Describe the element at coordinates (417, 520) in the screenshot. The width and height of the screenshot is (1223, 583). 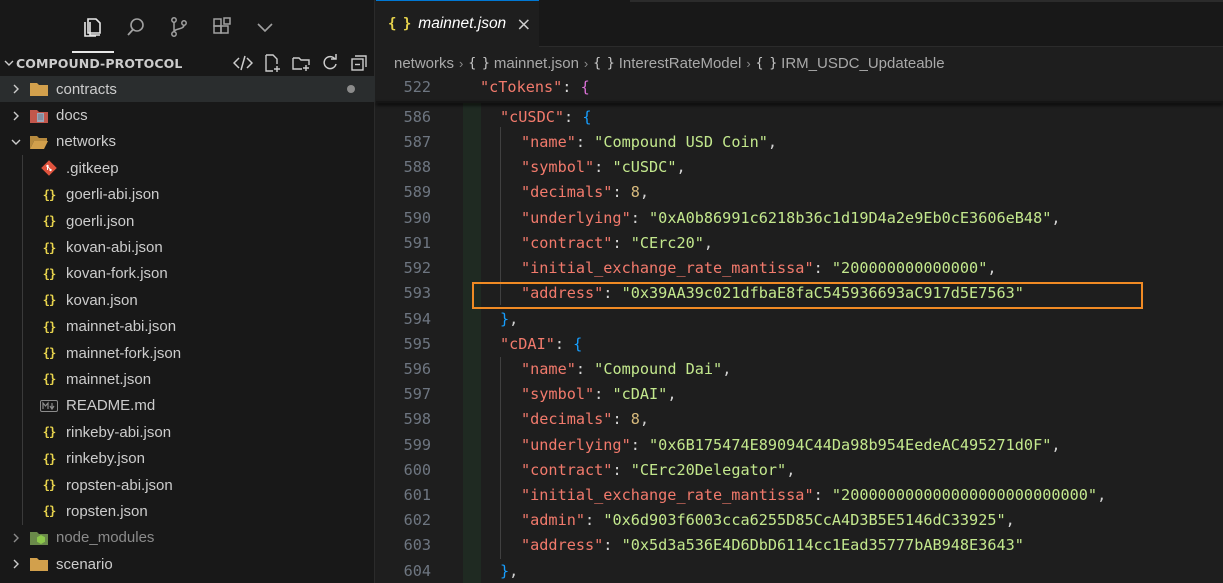
I see `line-number: 602` at that location.